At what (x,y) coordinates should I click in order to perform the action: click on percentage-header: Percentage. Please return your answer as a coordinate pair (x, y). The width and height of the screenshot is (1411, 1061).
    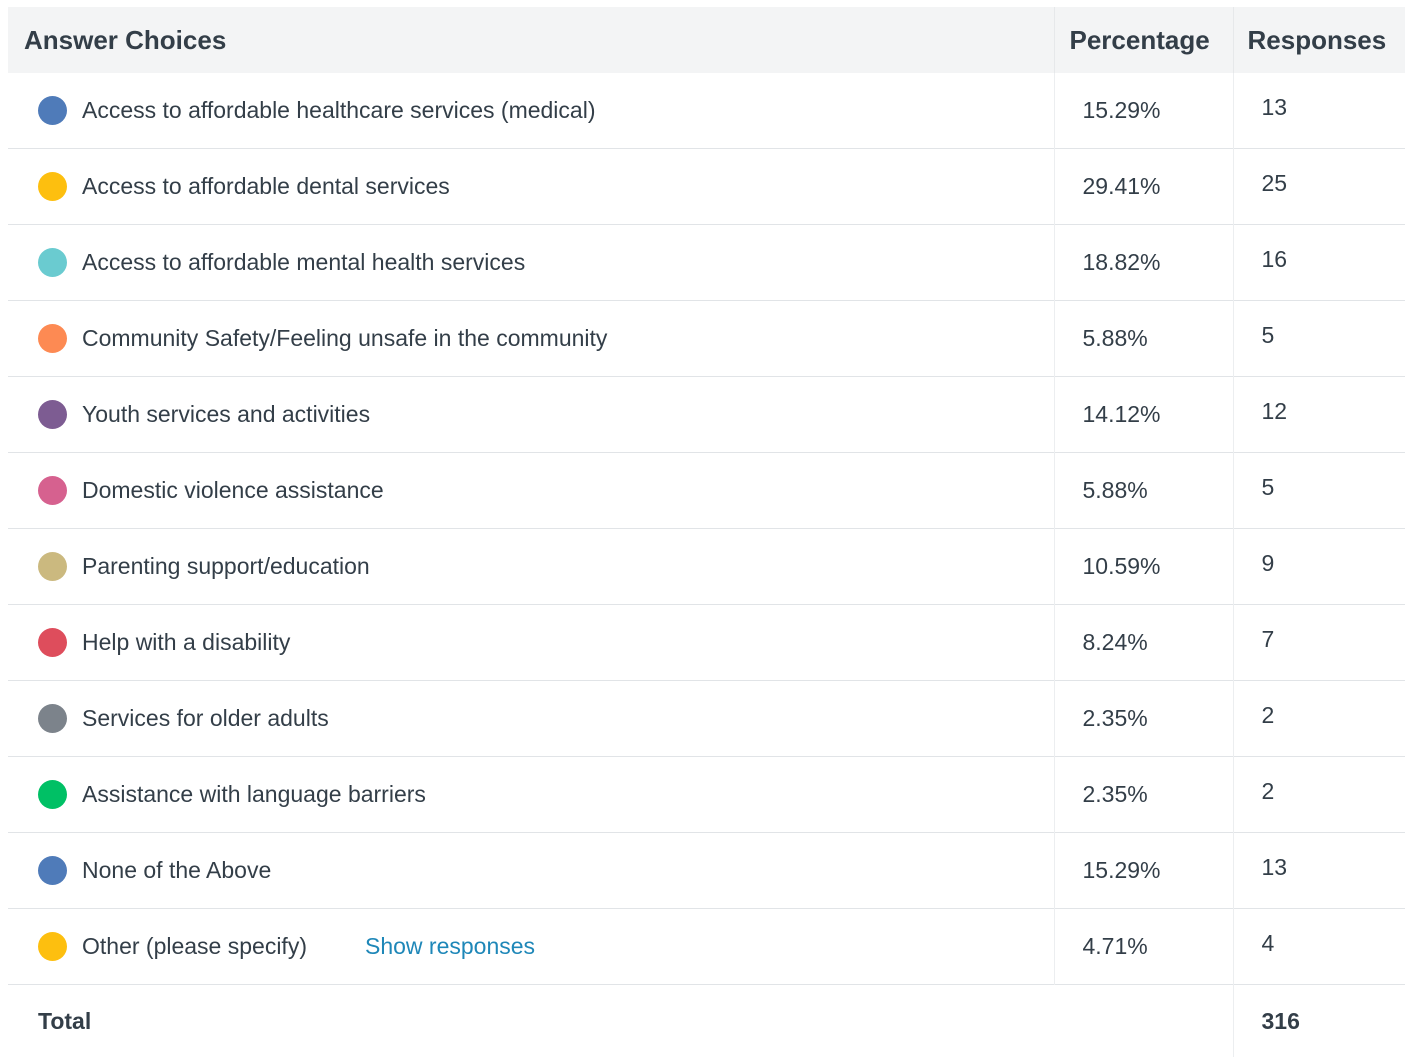
    Looking at the image, I should click on (1144, 40).